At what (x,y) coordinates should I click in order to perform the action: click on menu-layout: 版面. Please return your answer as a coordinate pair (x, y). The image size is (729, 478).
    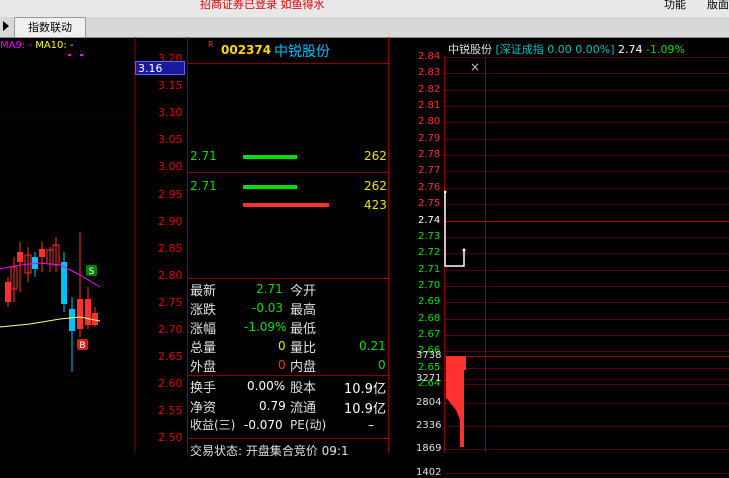
    Looking at the image, I should click on (718, 6).